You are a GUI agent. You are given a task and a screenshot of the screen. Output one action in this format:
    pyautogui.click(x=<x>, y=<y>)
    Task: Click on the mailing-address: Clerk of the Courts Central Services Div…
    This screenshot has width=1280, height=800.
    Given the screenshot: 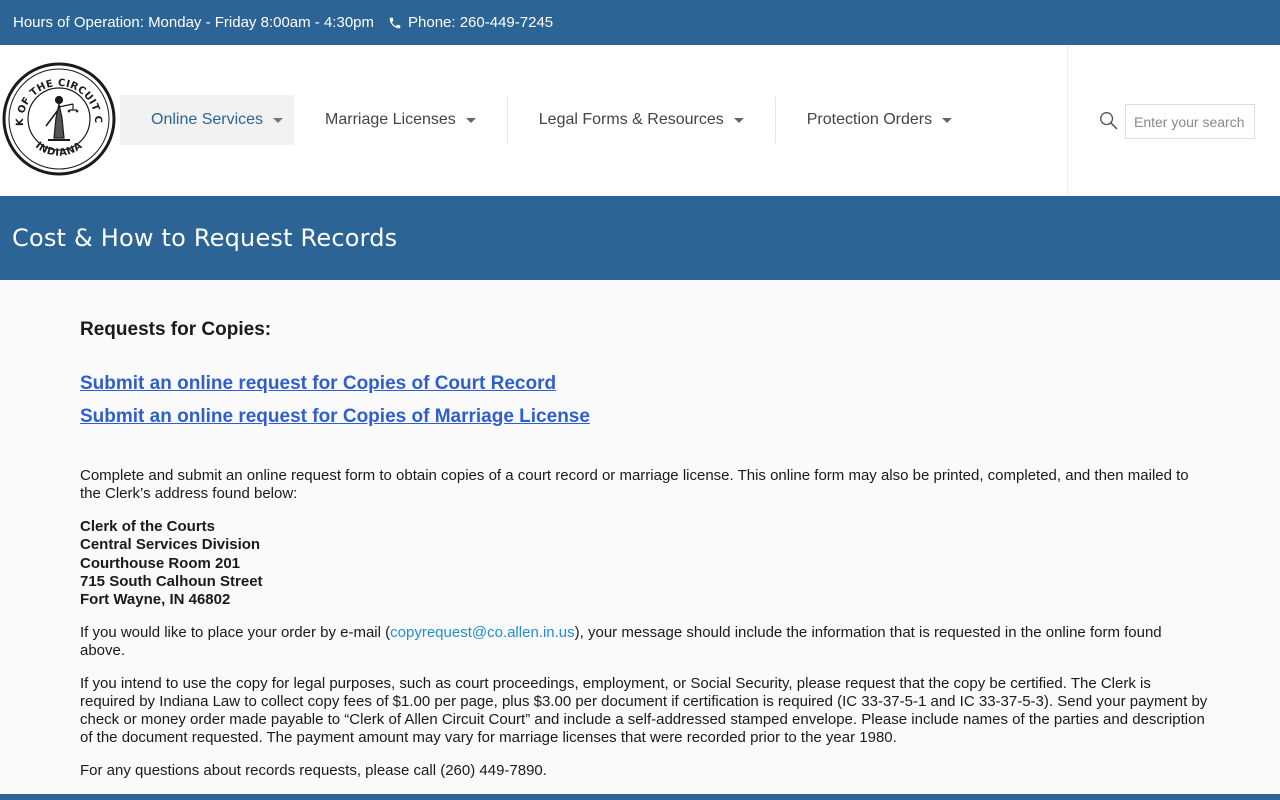 What is the action you would take?
    pyautogui.click(x=645, y=563)
    